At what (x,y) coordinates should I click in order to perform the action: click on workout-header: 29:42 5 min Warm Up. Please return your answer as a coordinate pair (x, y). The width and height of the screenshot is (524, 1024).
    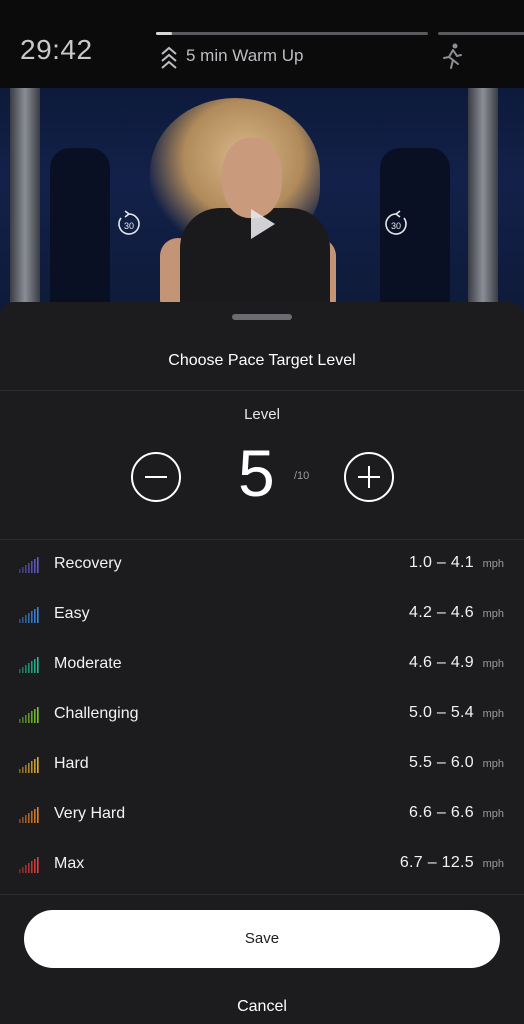
    Looking at the image, I should click on (262, 44).